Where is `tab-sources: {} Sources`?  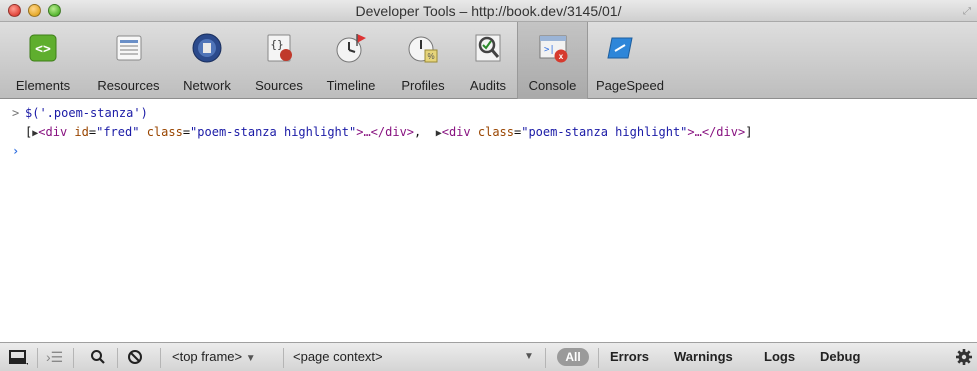
tab-sources: {} Sources is located at coordinates (279, 60).